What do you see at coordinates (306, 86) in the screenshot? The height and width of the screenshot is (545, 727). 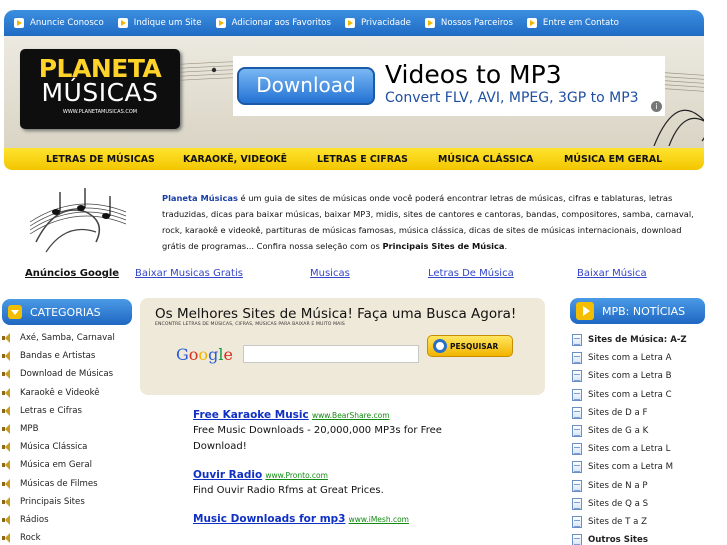 I see `download-button: Download` at bounding box center [306, 86].